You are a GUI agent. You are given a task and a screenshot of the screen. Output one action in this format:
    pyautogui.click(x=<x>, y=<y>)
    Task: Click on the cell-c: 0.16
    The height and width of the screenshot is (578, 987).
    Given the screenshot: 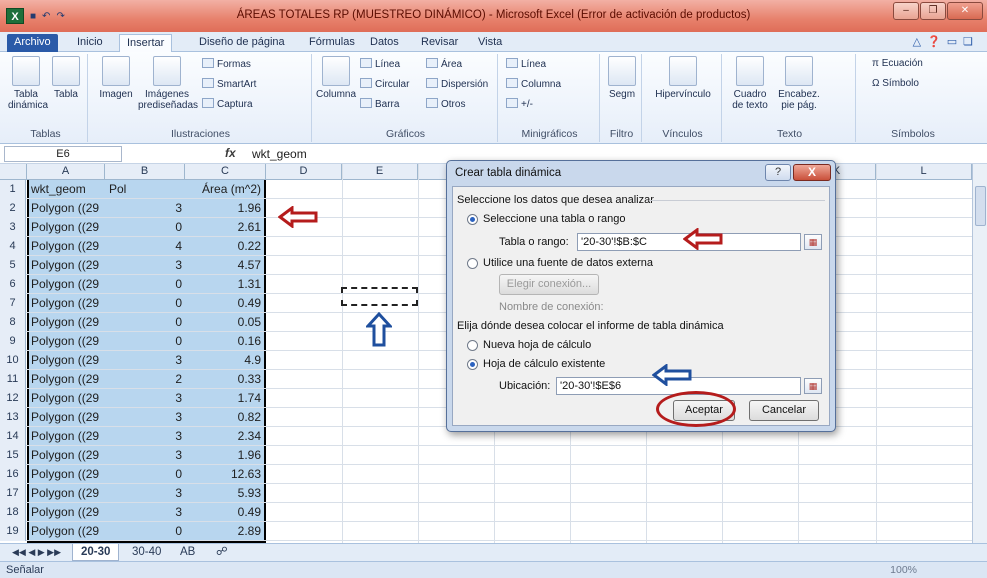 What is the action you would take?
    pyautogui.click(x=225, y=341)
    